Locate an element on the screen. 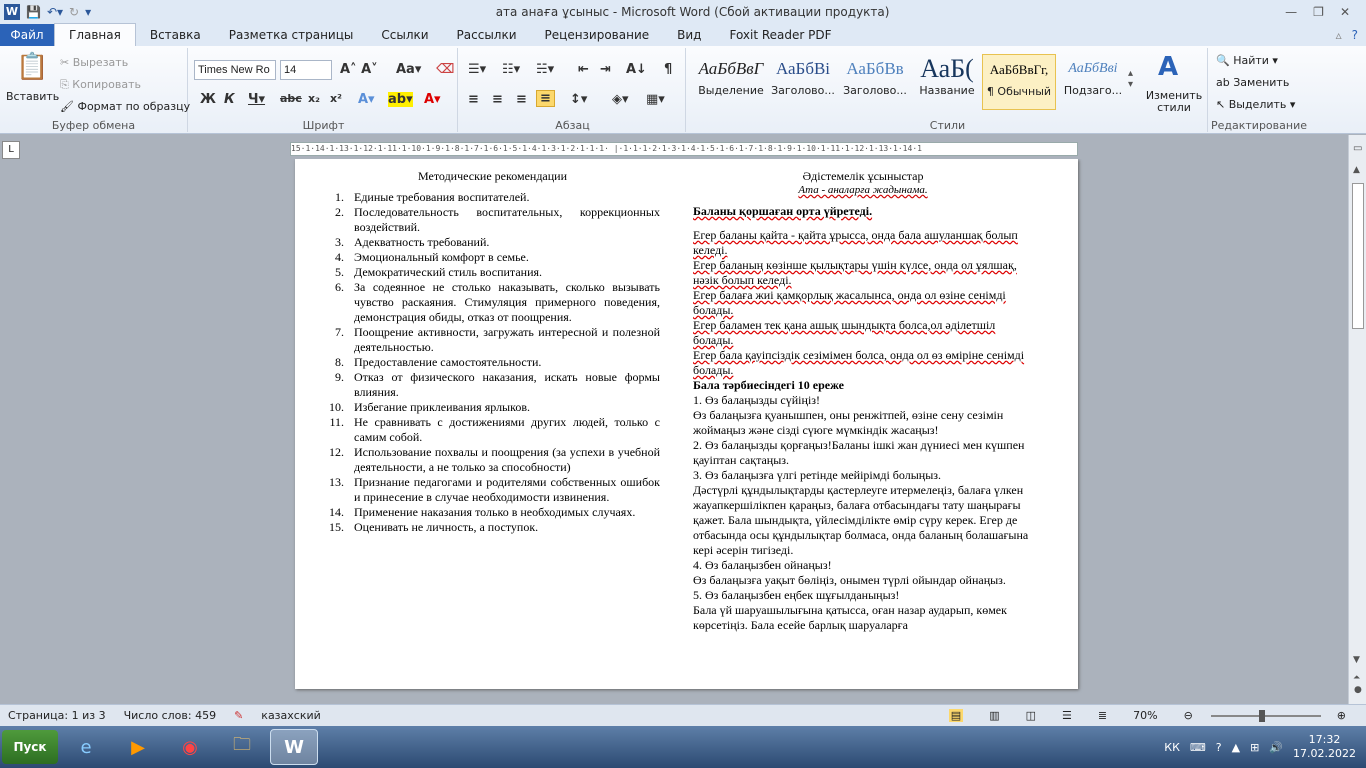 The image size is (1366, 768). strikethrough-icon: abc is located at coordinates (291, 98).